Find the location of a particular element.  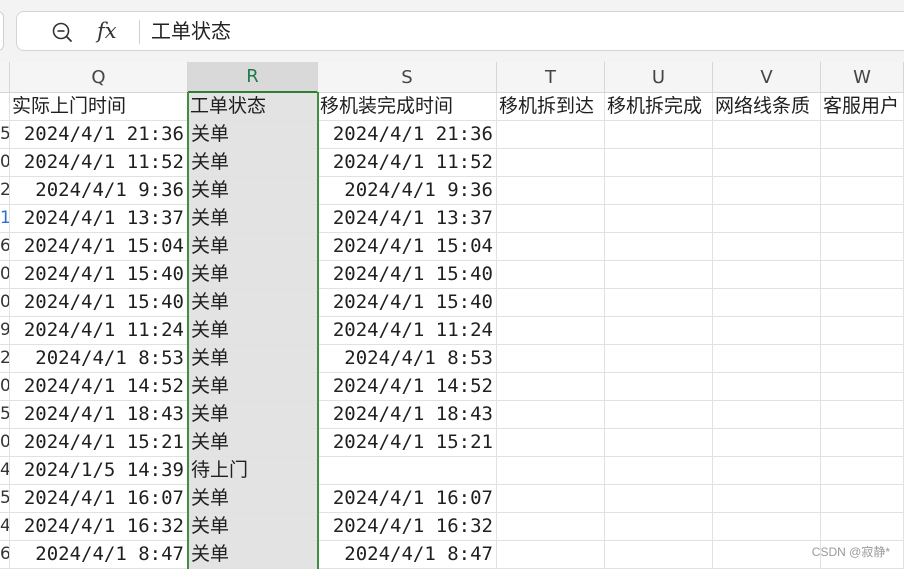

cell-p: 5 is located at coordinates (5, 135).